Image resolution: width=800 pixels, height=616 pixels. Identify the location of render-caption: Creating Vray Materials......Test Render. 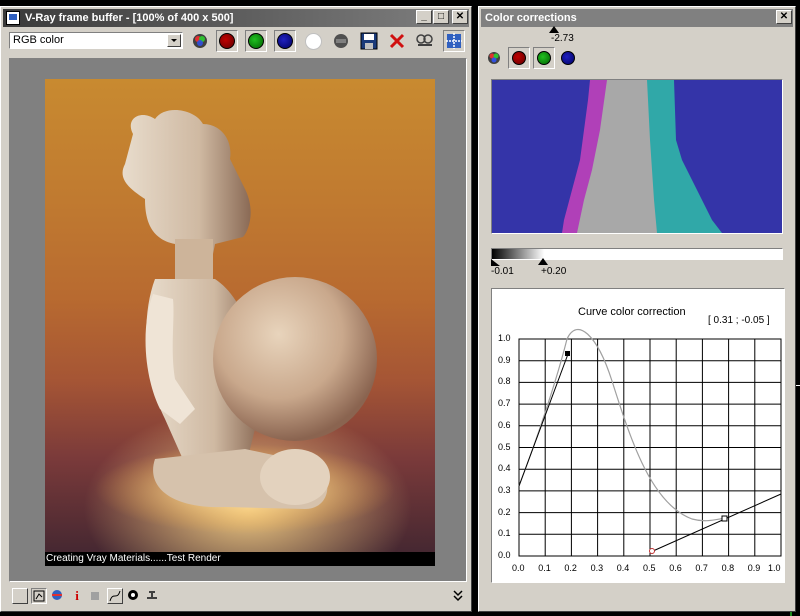
(240, 559).